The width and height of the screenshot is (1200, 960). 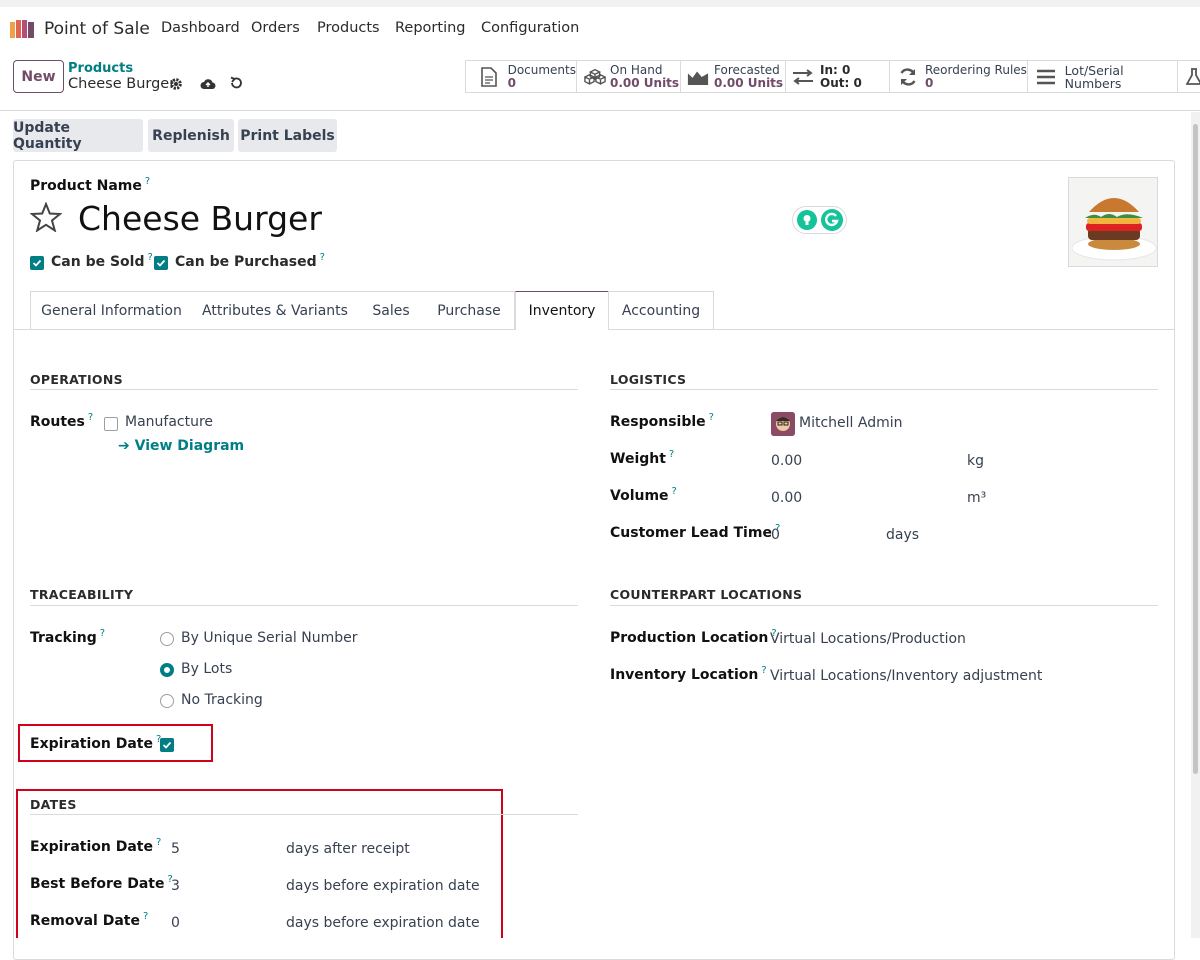 I want to click on tracking-serial-radio, so click(x=167, y=639).